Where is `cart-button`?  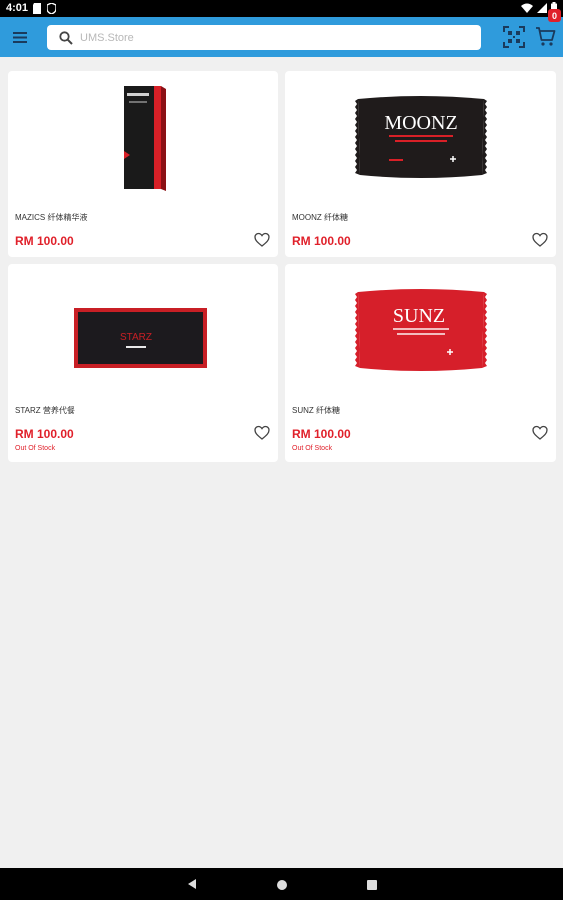
cart-button is located at coordinates (548, 37).